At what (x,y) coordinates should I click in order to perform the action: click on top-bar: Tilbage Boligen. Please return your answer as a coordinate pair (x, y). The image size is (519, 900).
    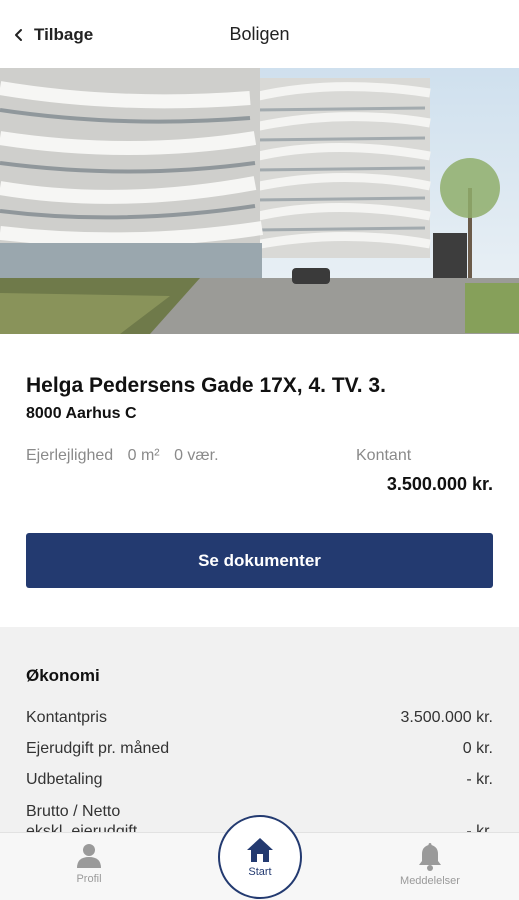
    Looking at the image, I should click on (259, 34).